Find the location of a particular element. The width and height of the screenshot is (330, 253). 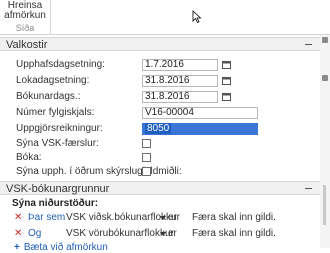

post-label: Bóka: is located at coordinates (29, 157).